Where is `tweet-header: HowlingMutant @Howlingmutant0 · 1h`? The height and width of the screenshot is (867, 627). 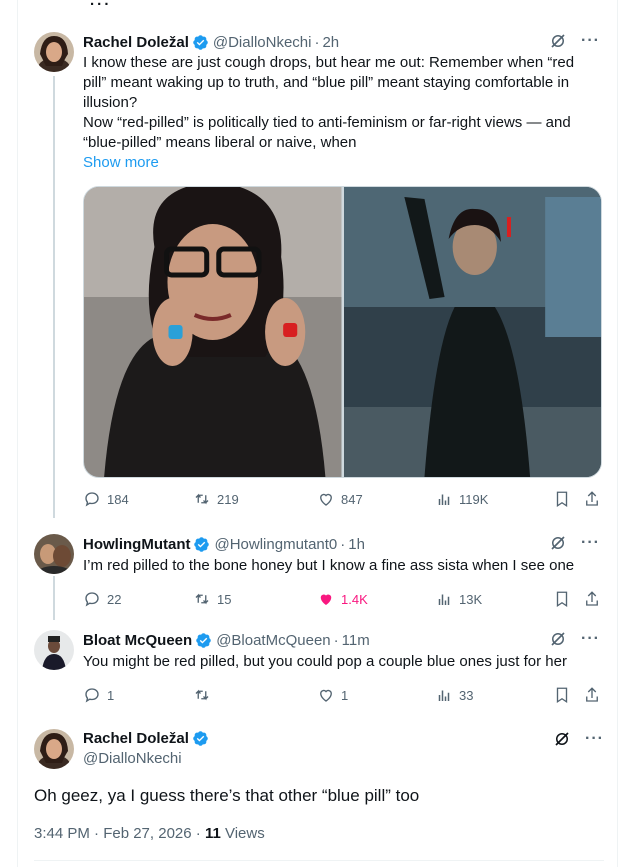 tweet-header: HowlingMutant @Howlingmutant0 · 1h is located at coordinates (224, 544).